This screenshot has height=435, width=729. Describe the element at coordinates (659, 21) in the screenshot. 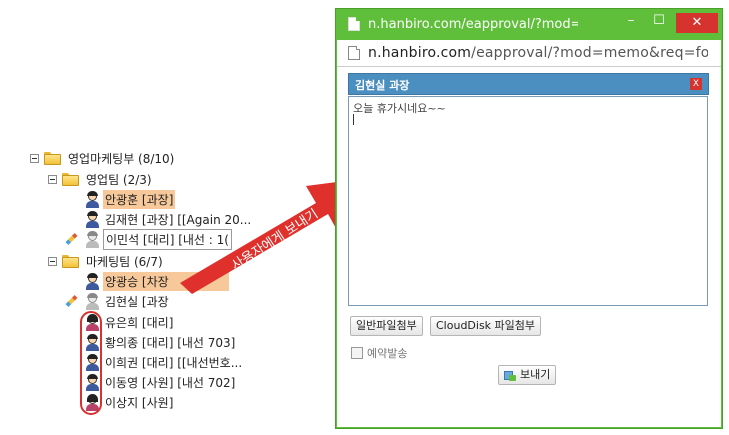

I see `maximize-button: ☐` at that location.